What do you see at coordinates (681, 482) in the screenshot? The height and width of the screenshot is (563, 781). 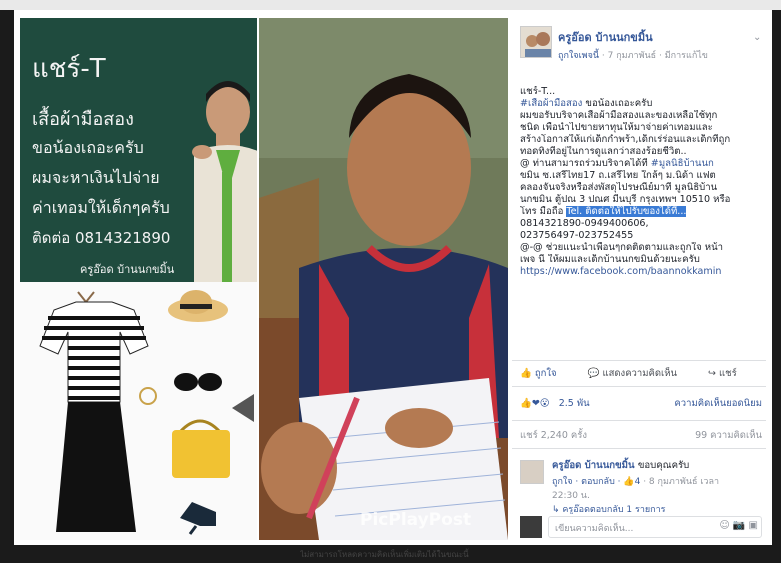 I see `comment-date: · 8 กุมภาพันธ์ เวลา` at bounding box center [681, 482].